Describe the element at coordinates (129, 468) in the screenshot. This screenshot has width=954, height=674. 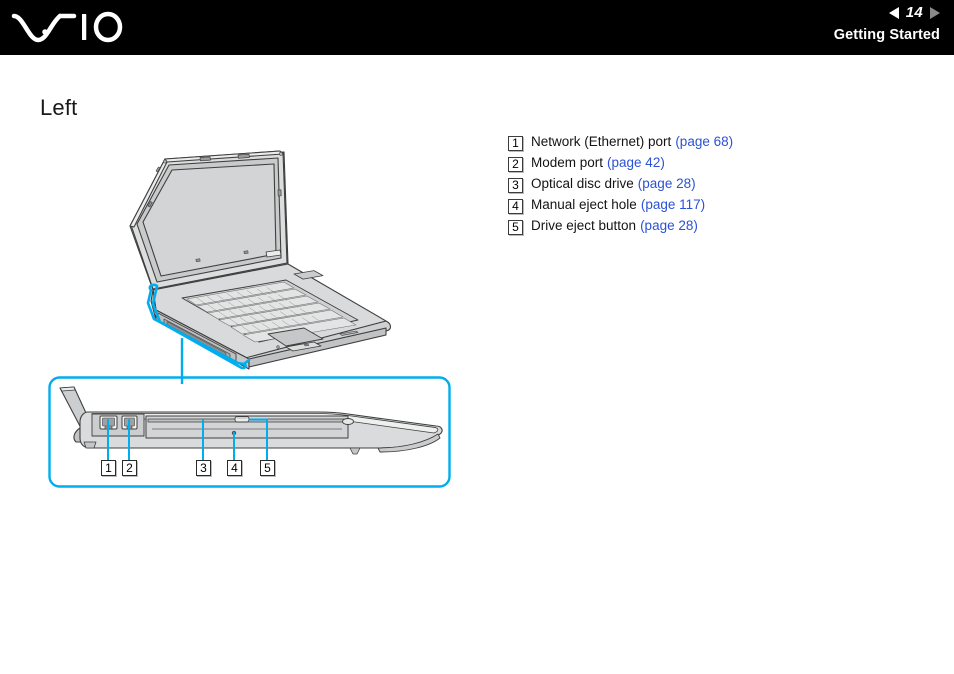
I see `diagram-callout-2: 2` at that location.